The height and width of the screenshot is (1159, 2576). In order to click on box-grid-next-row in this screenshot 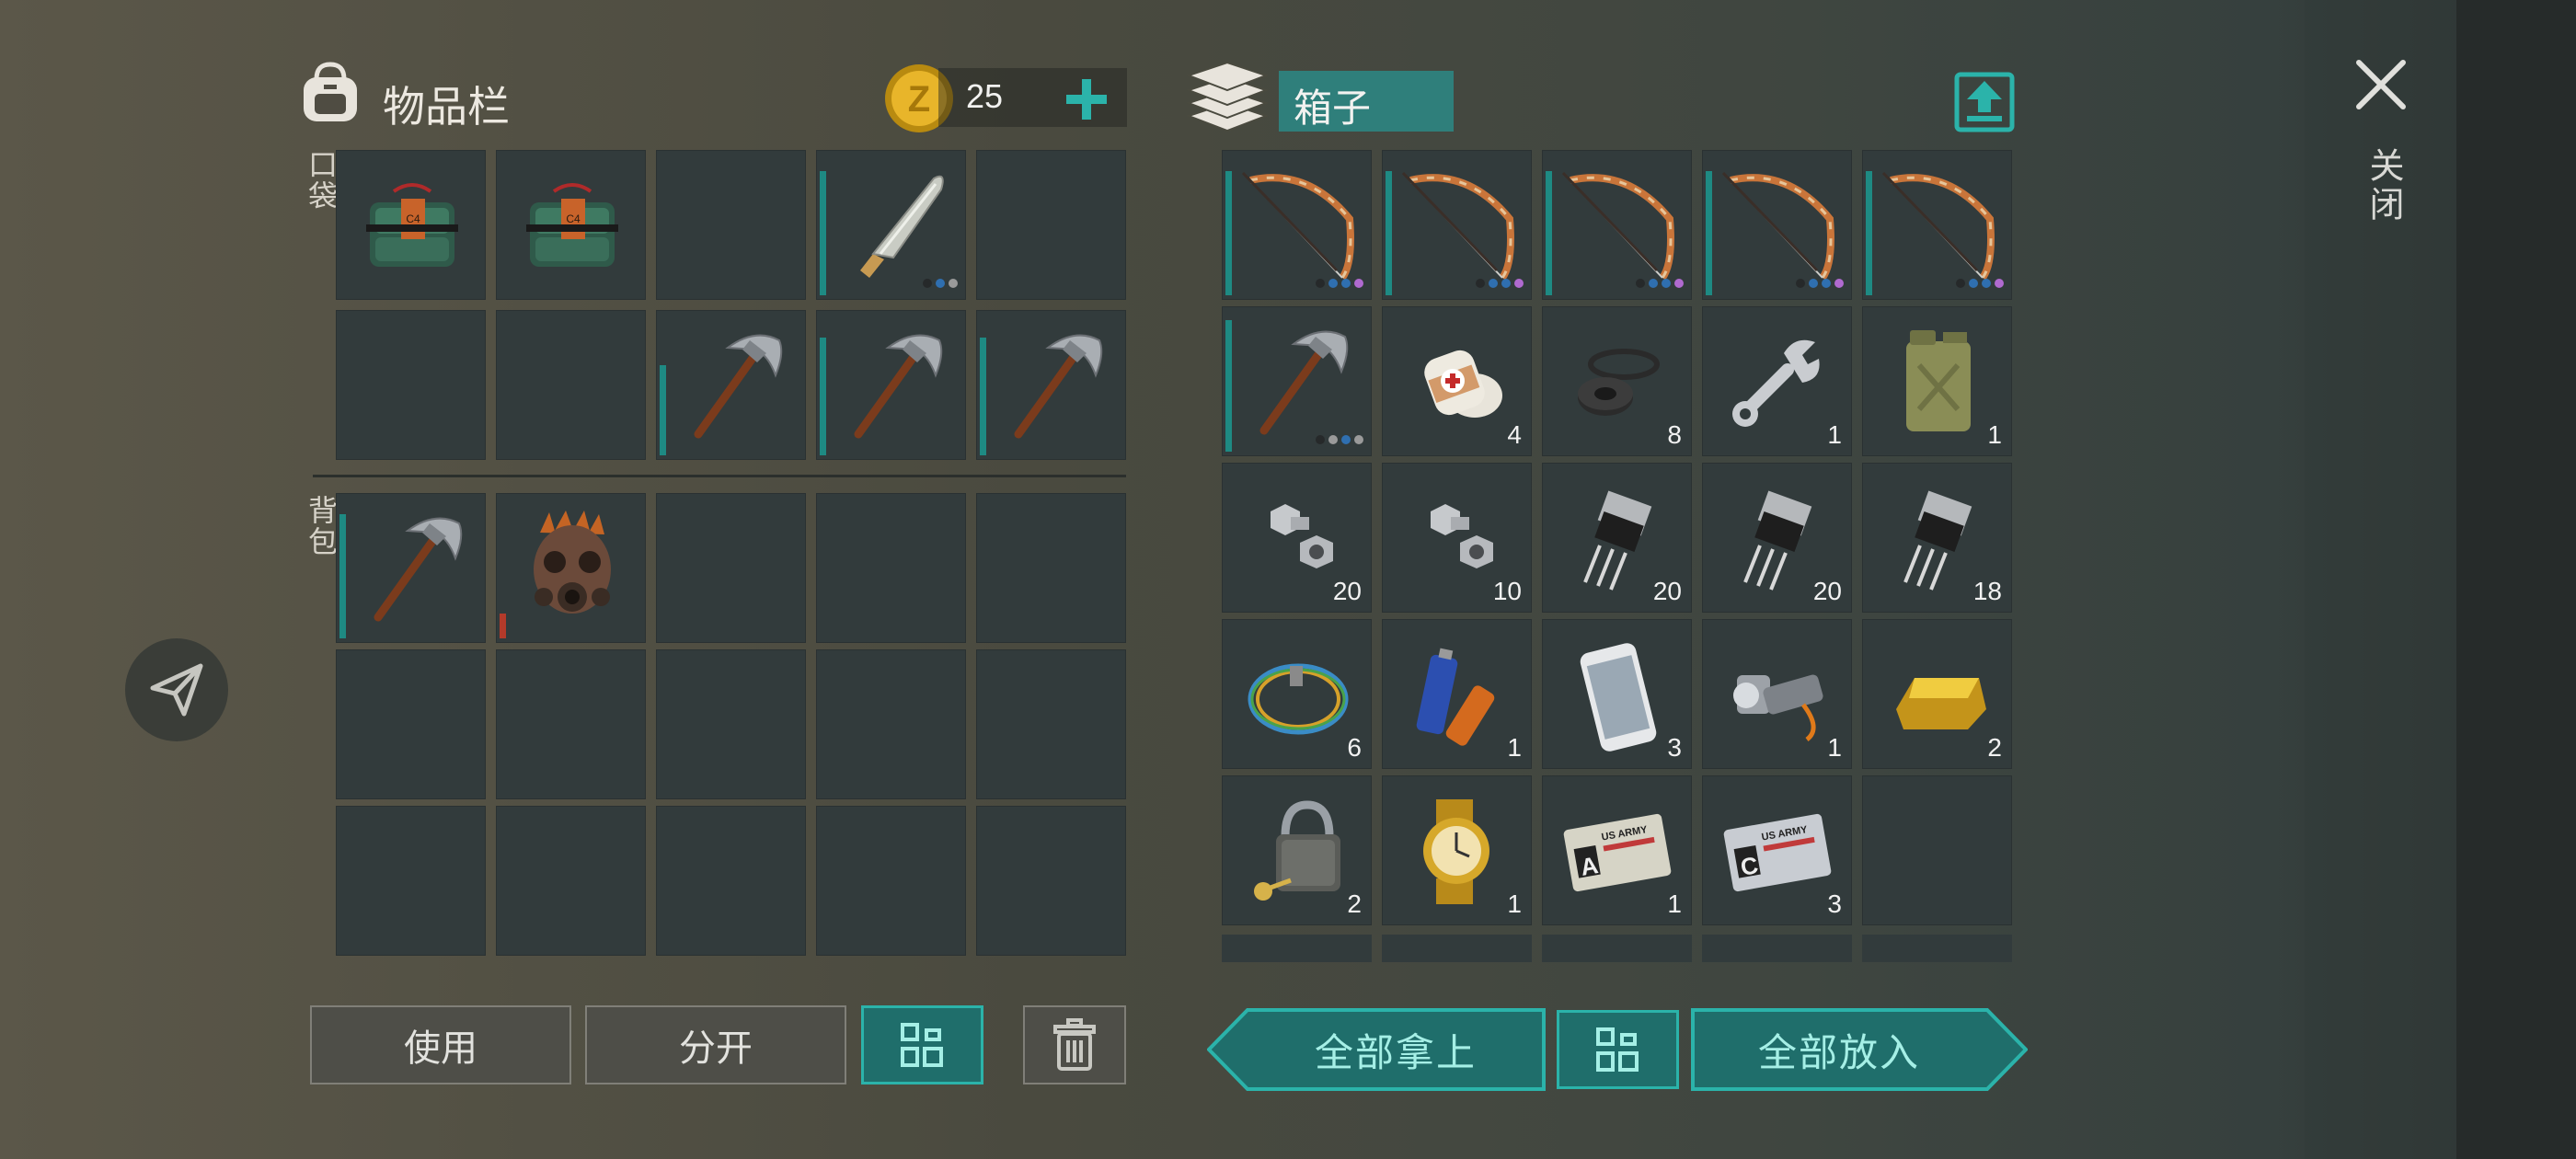, I will do `click(1618, 948)`.